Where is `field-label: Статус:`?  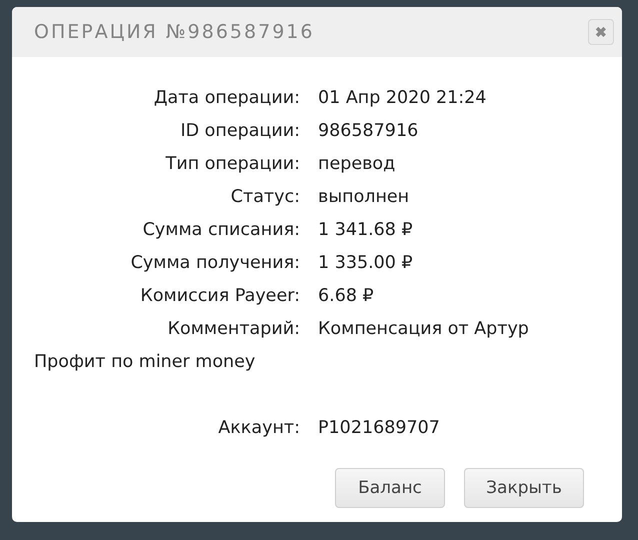 field-label: Статус: is located at coordinates (265, 196).